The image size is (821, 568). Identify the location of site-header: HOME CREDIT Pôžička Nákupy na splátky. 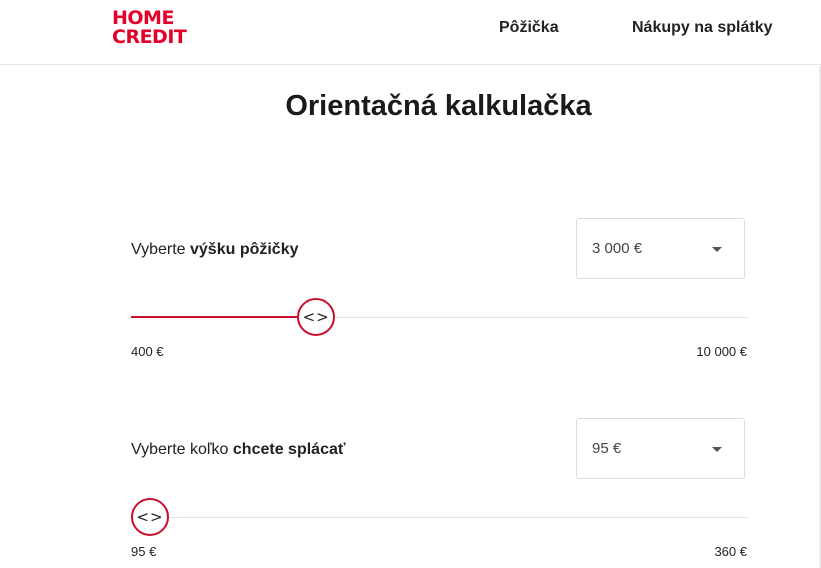
(410, 32).